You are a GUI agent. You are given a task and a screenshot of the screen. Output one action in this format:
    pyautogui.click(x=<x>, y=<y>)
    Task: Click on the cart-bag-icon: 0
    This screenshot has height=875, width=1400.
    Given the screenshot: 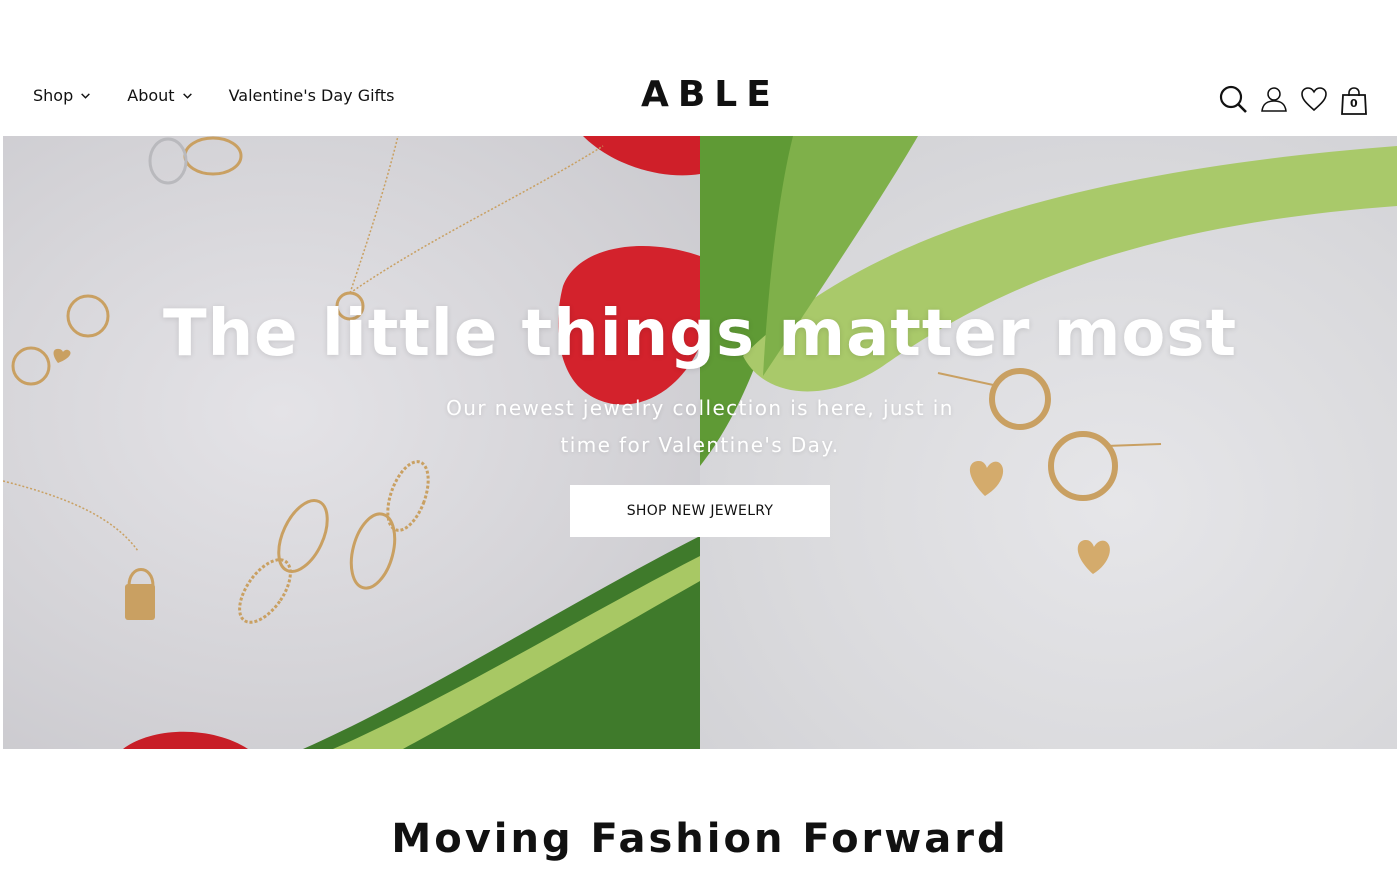 What is the action you would take?
    pyautogui.click(x=1354, y=101)
    